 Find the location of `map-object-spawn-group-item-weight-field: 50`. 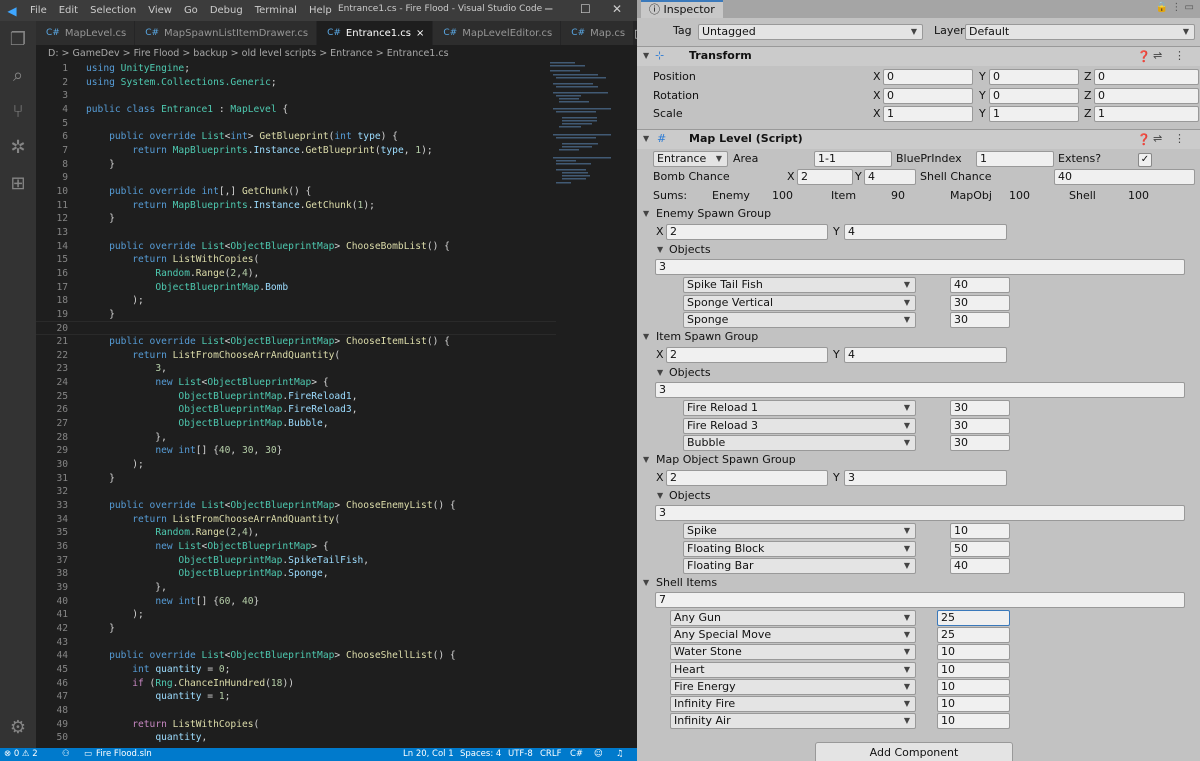

map-object-spawn-group-item-weight-field: 50 is located at coordinates (980, 548).